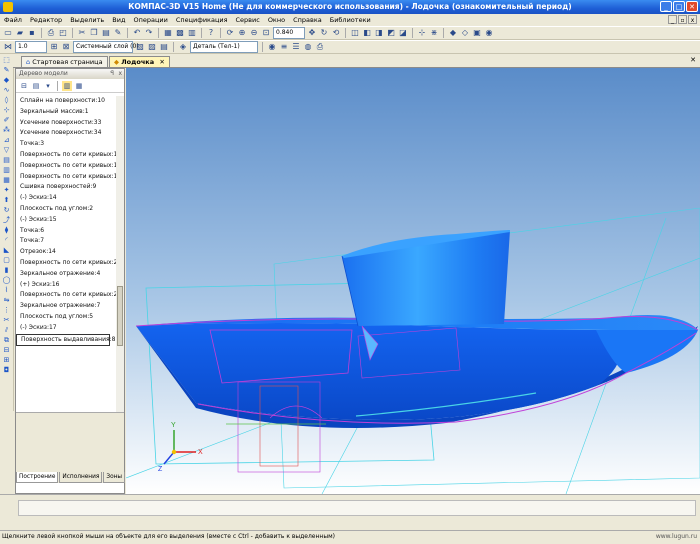 The image size is (700, 544). I want to click on measure-icon: ⊿, so click(6, 140).